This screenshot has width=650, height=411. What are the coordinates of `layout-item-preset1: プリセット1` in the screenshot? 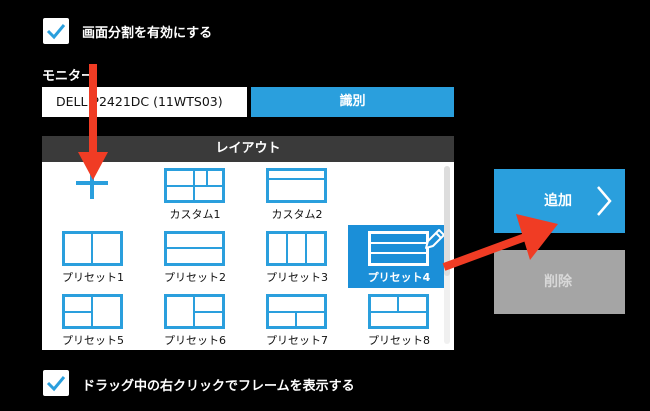 It's located at (93, 256).